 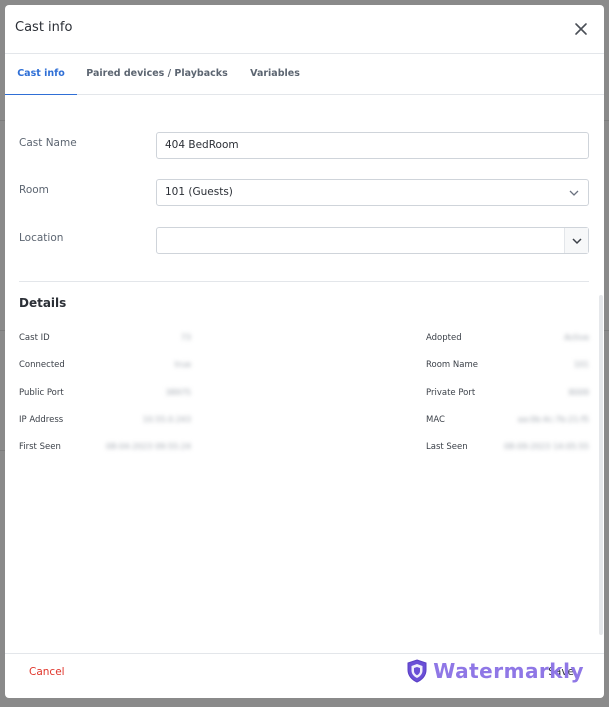 I want to click on cast-name-value: 404 BedRoom, so click(x=202, y=145).